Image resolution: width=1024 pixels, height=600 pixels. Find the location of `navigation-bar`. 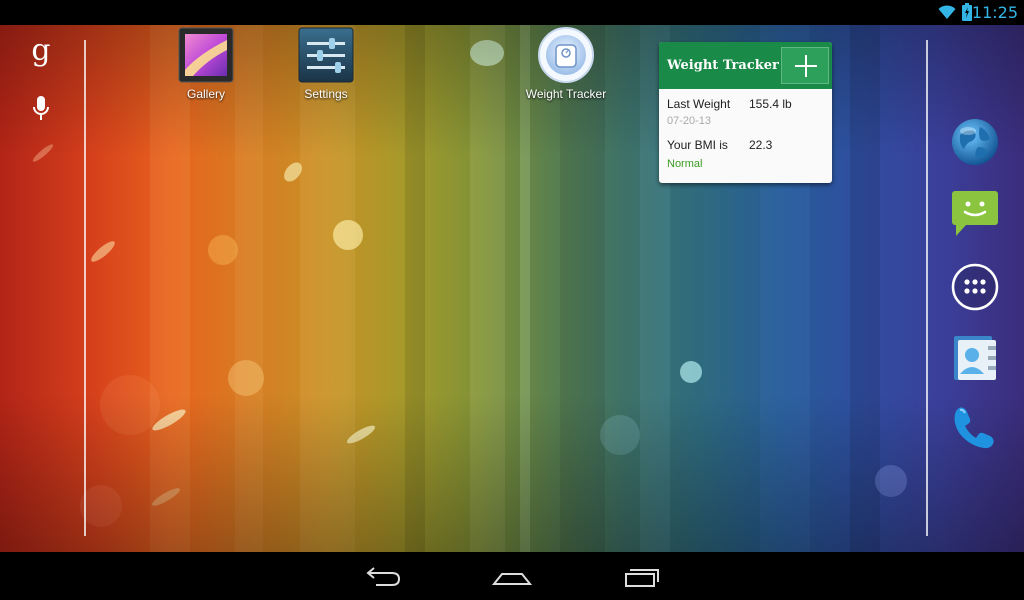

navigation-bar is located at coordinates (512, 576).